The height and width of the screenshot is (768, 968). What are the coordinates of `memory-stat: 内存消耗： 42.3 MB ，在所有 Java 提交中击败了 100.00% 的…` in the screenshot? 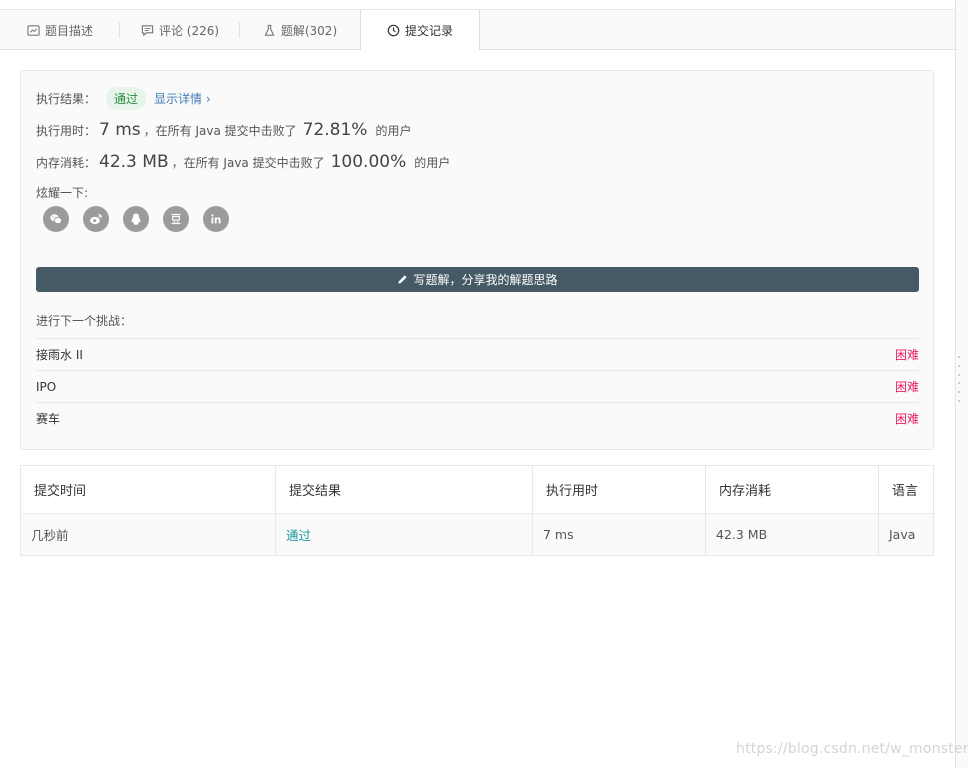 It's located at (243, 162).